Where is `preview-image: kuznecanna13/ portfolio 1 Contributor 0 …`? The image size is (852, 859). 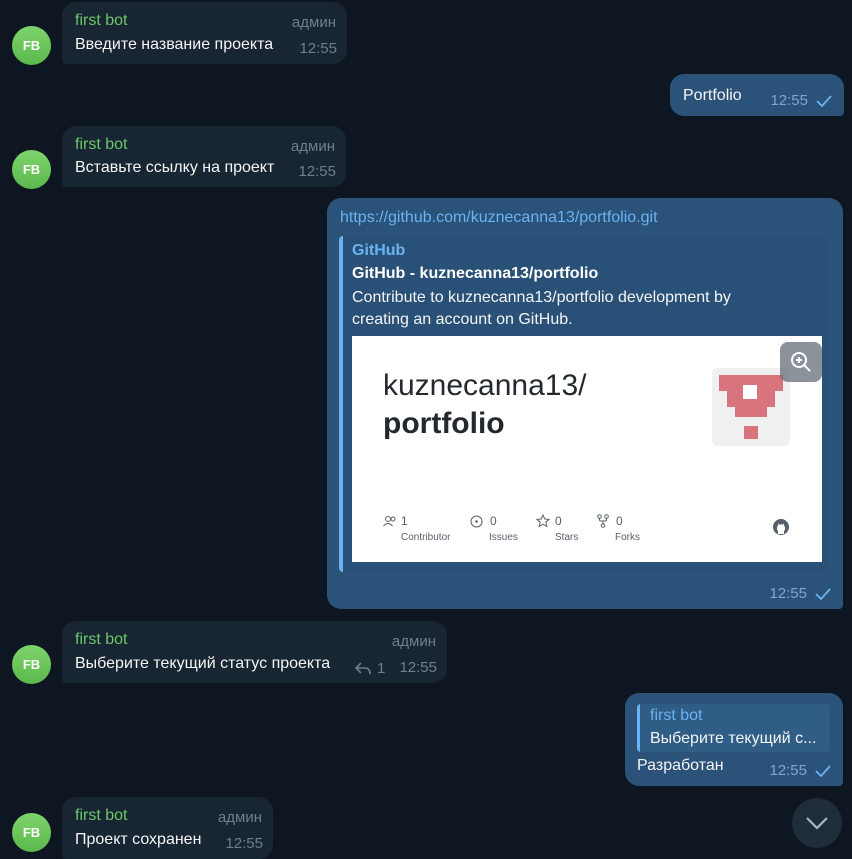 preview-image: kuznecanna13/ portfolio 1 Contributor 0 … is located at coordinates (587, 449).